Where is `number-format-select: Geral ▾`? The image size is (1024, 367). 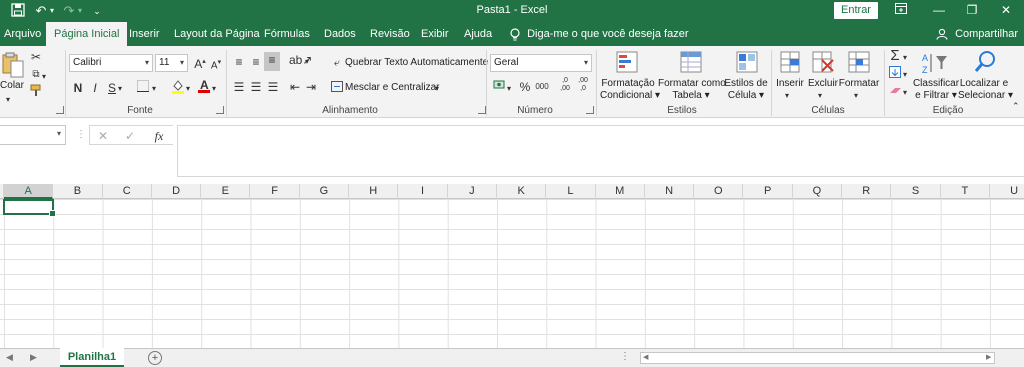
number-format-select: Geral ▾ is located at coordinates (541, 63).